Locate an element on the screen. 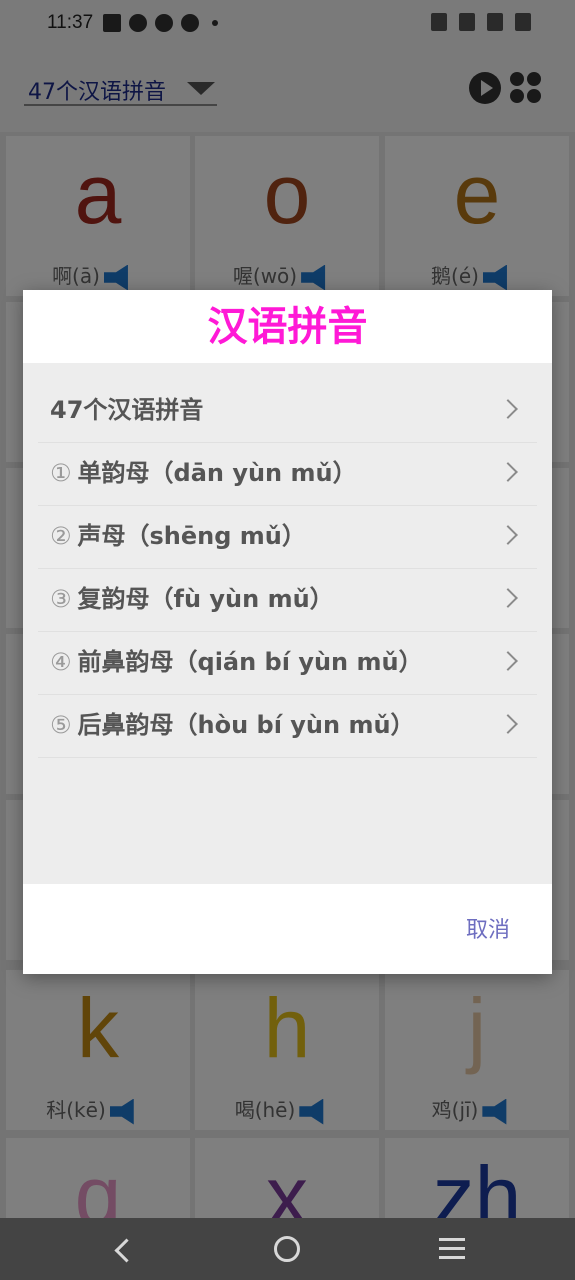  navigation-bar is located at coordinates (287, 1249).